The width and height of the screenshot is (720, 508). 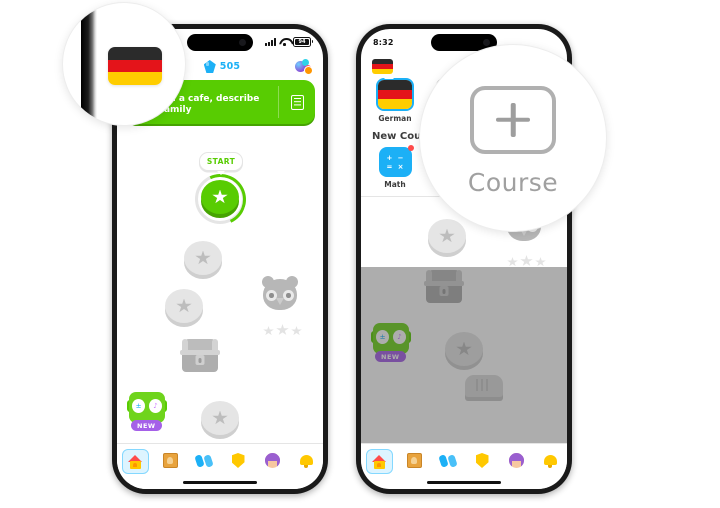 I want to click on trophy-node, so click(x=484, y=389).